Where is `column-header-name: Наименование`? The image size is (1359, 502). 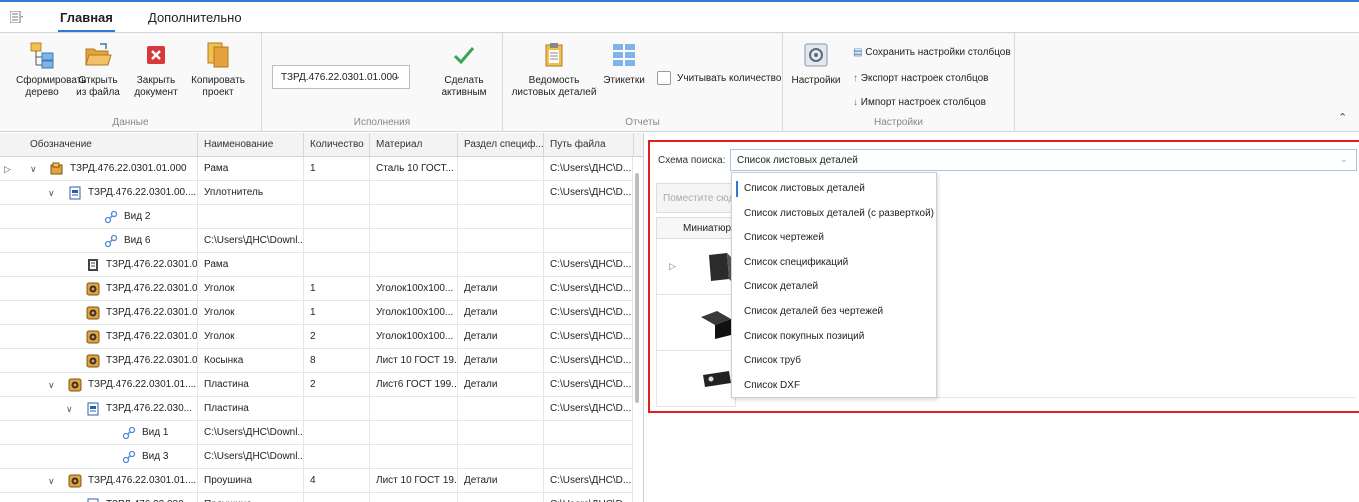
column-header-name: Наименование is located at coordinates (251, 145).